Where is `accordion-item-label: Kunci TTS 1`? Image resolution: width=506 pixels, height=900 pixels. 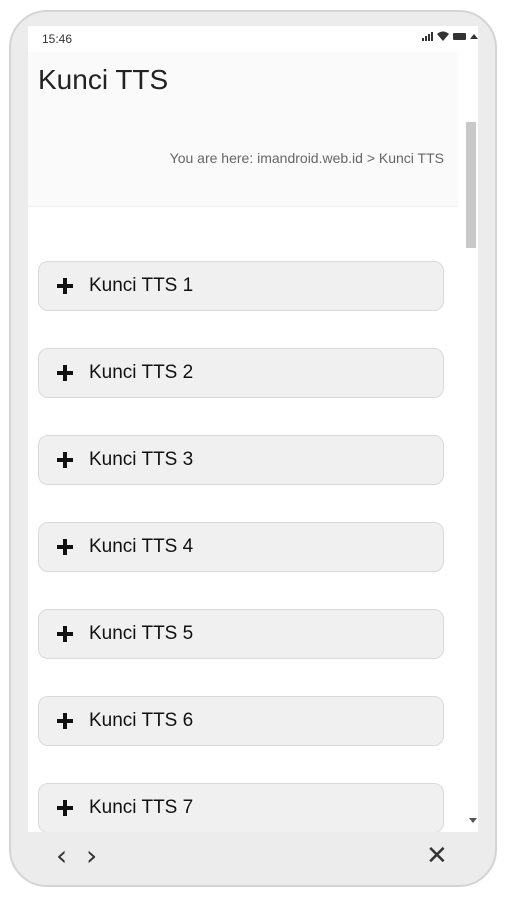
accordion-item-label: Kunci TTS 1 is located at coordinates (141, 285).